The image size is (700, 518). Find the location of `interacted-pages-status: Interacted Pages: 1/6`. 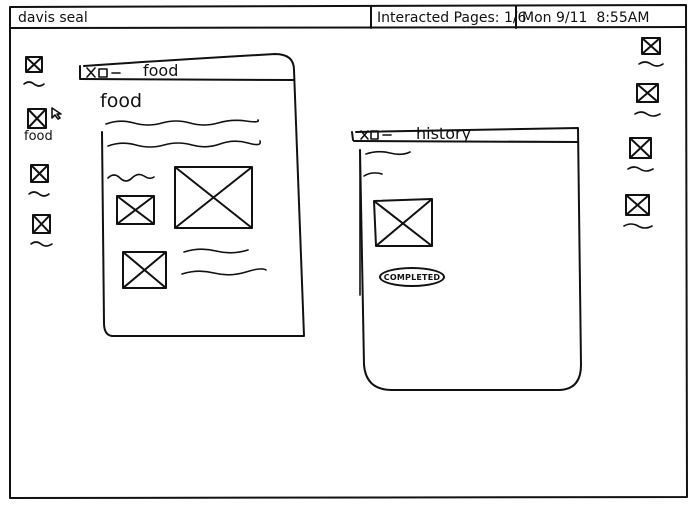

interacted-pages-status: Interacted Pages: 1/6 is located at coordinates (451, 18).